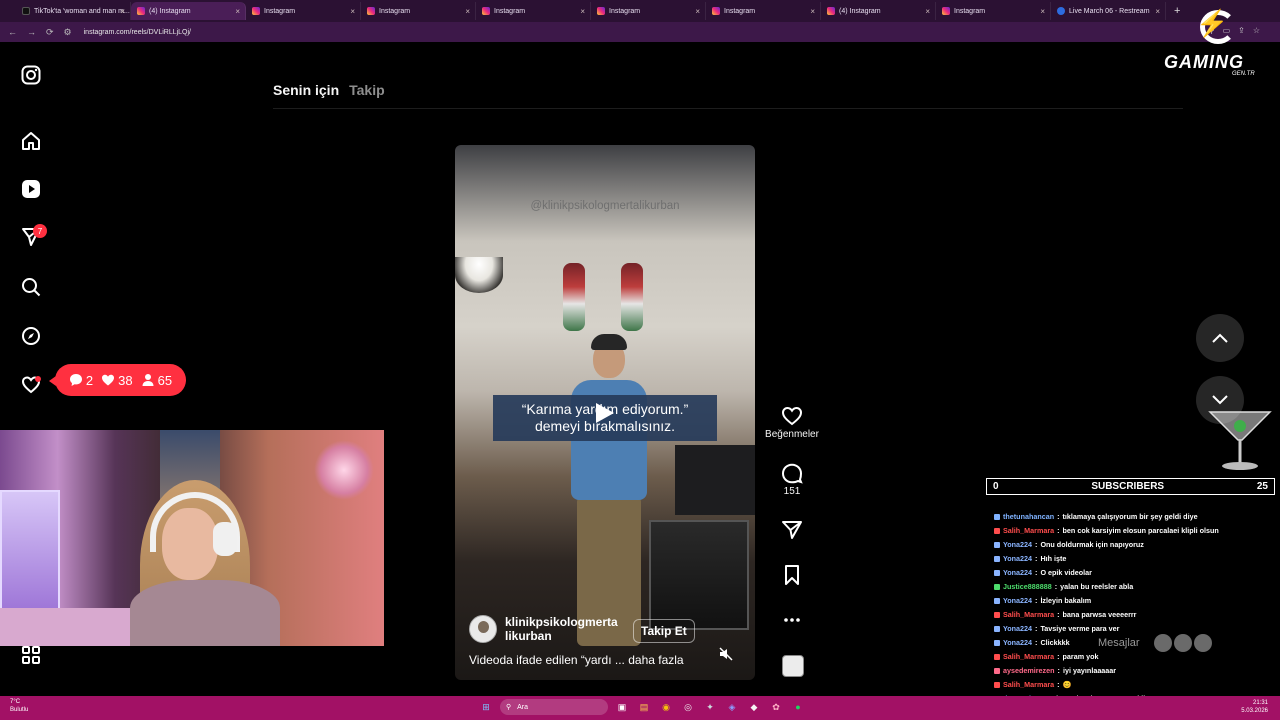 This screenshot has height=720, width=1280. What do you see at coordinates (798, 707) in the screenshot?
I see `spotify-icon: ●` at bounding box center [798, 707].